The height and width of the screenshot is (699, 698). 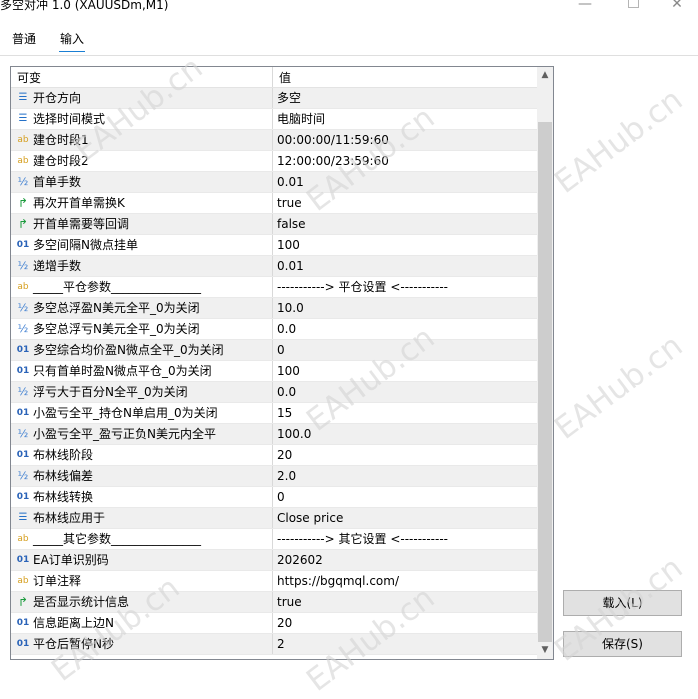 I want to click on param-value: 00:00:00/11:59:60, so click(x=333, y=140).